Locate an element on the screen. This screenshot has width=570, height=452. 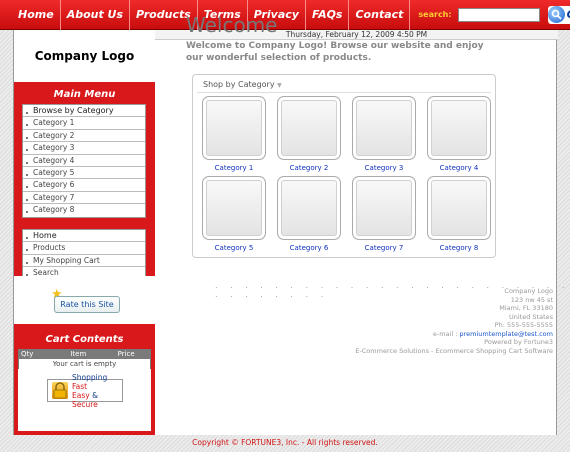
sidebar-category-8: Category 8 is located at coordinates (84, 210).